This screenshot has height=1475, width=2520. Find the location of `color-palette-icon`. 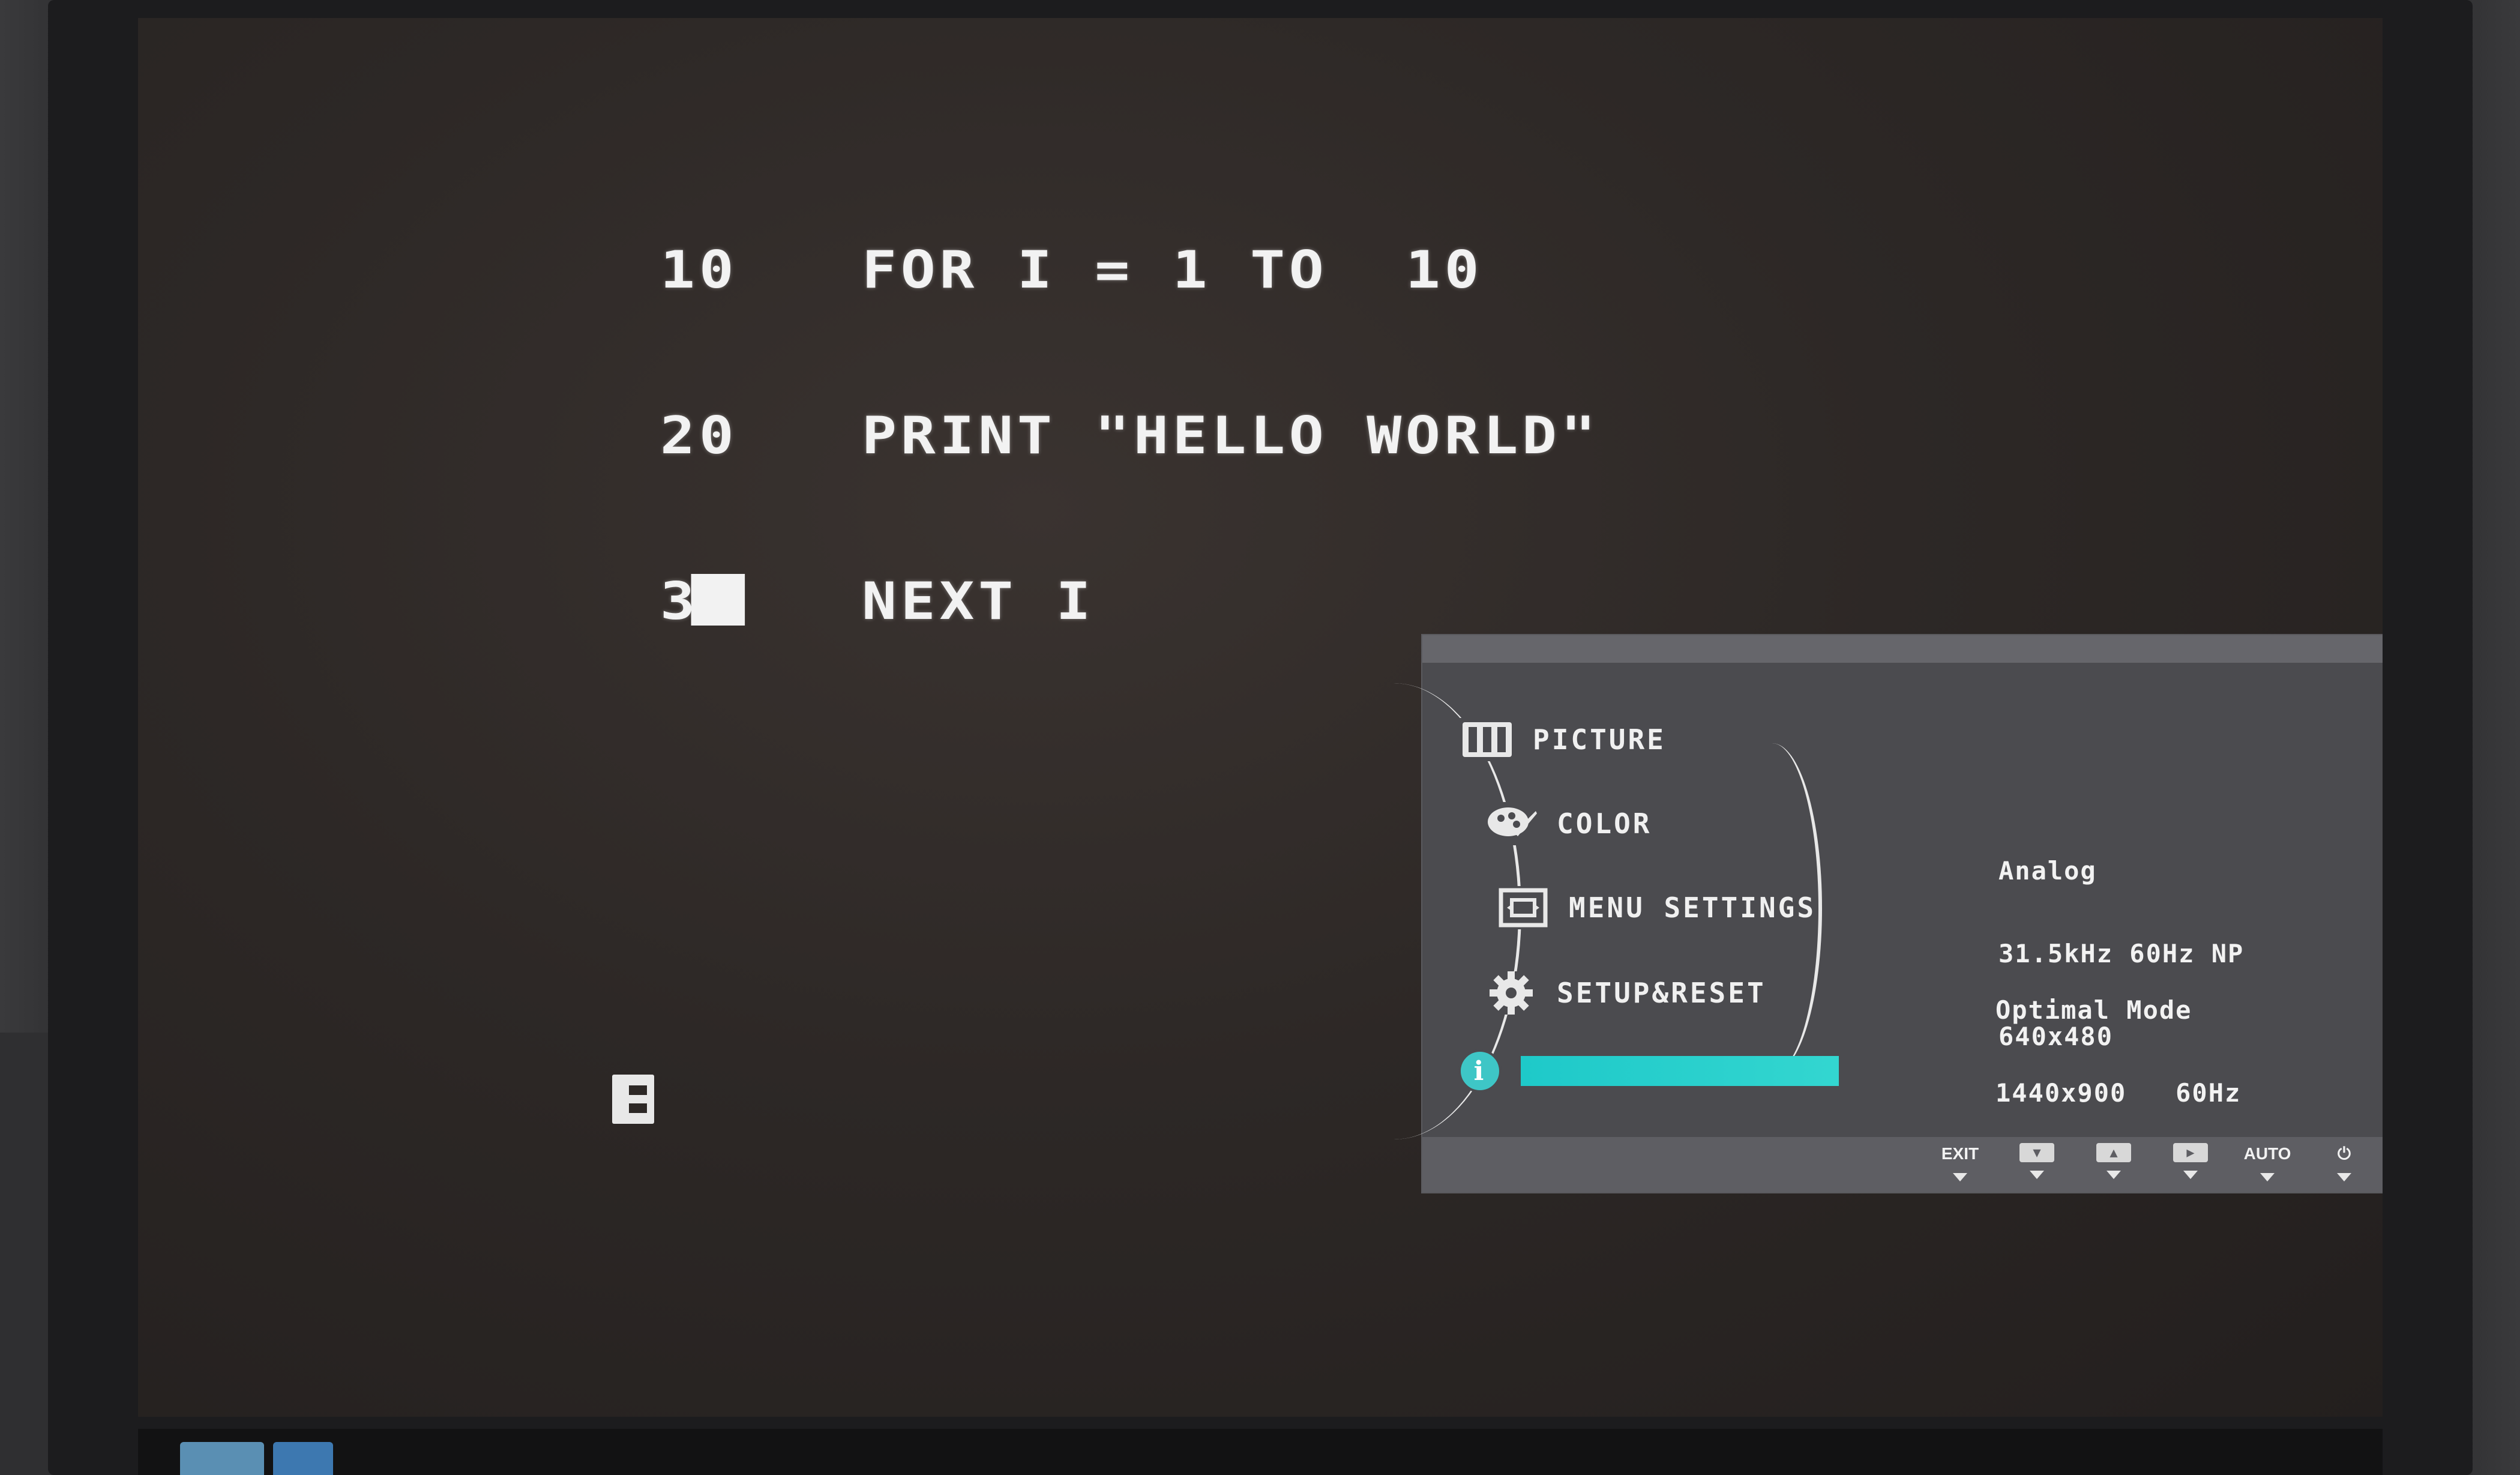

color-palette-icon is located at coordinates (1511, 823).